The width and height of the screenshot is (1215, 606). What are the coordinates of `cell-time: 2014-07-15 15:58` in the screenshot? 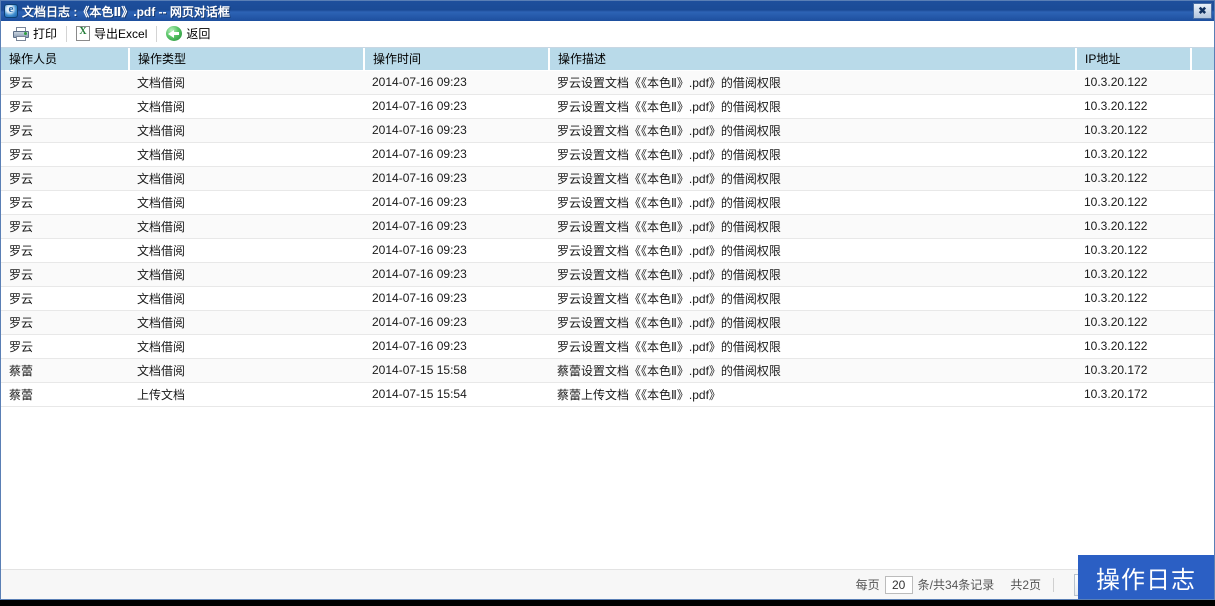 It's located at (456, 370).